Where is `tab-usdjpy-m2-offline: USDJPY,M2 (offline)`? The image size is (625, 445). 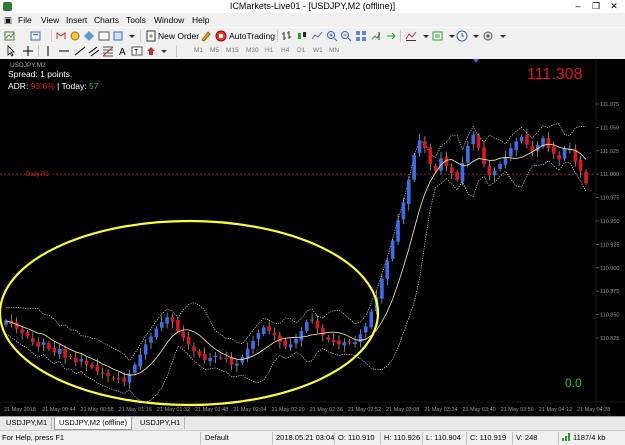
tab-usdjpy-m2-offline: USDJPY,M2 (offline) is located at coordinates (93, 423).